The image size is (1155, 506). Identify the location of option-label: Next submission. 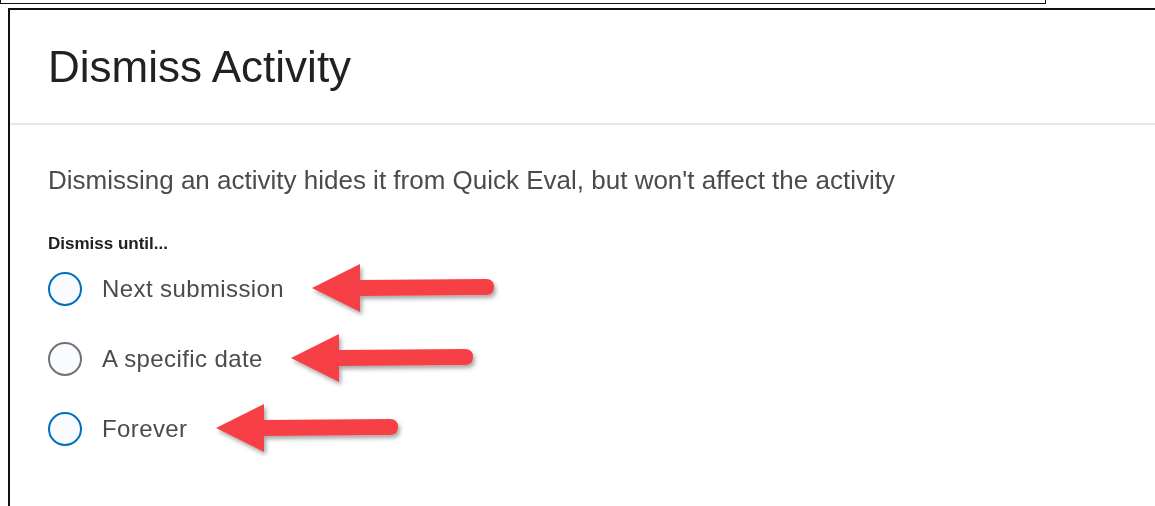
(193, 289).